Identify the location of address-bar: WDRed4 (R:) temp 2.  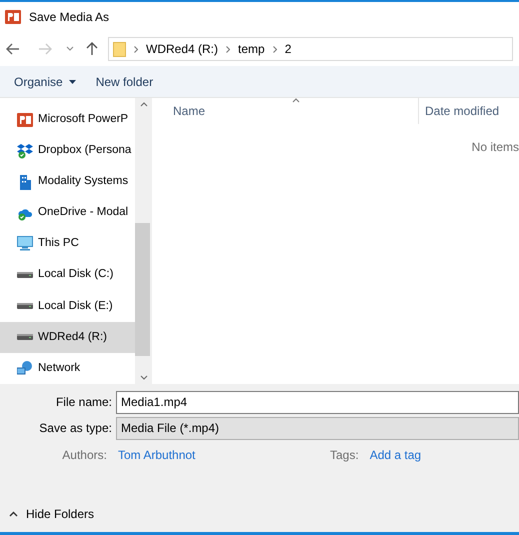
(310, 49).